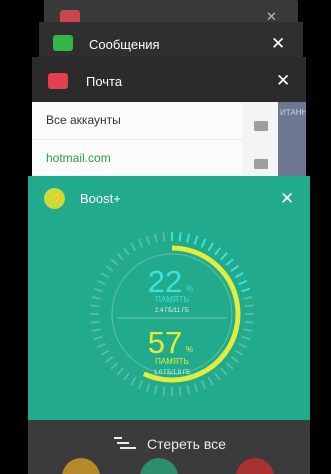  Describe the element at coordinates (63, 43) in the screenshot. I see `chat-bubble-icon` at that location.